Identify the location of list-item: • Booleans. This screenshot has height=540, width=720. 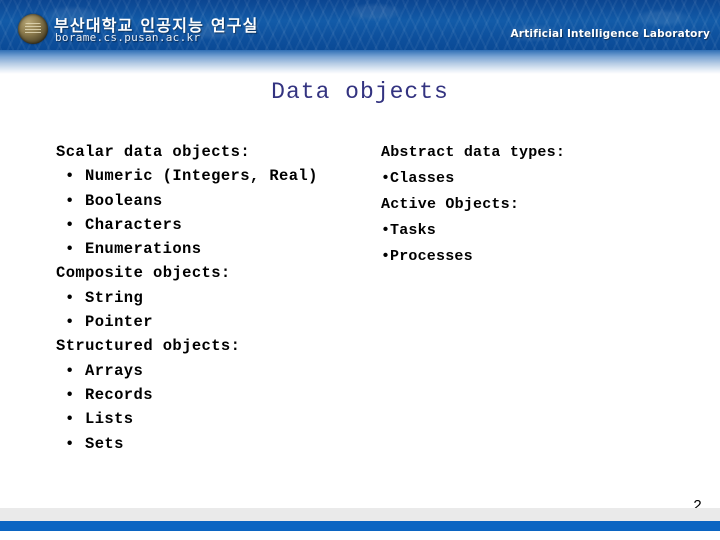
(216, 201).